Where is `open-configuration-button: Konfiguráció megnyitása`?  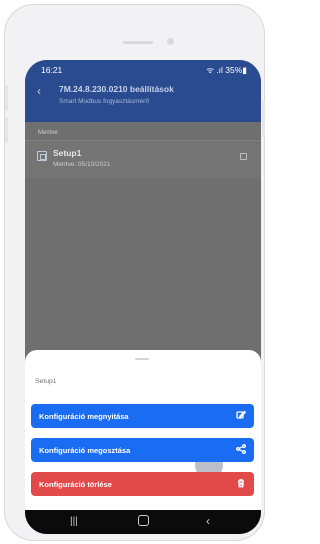 open-configuration-button: Konfiguráció megnyitása is located at coordinates (142, 441).